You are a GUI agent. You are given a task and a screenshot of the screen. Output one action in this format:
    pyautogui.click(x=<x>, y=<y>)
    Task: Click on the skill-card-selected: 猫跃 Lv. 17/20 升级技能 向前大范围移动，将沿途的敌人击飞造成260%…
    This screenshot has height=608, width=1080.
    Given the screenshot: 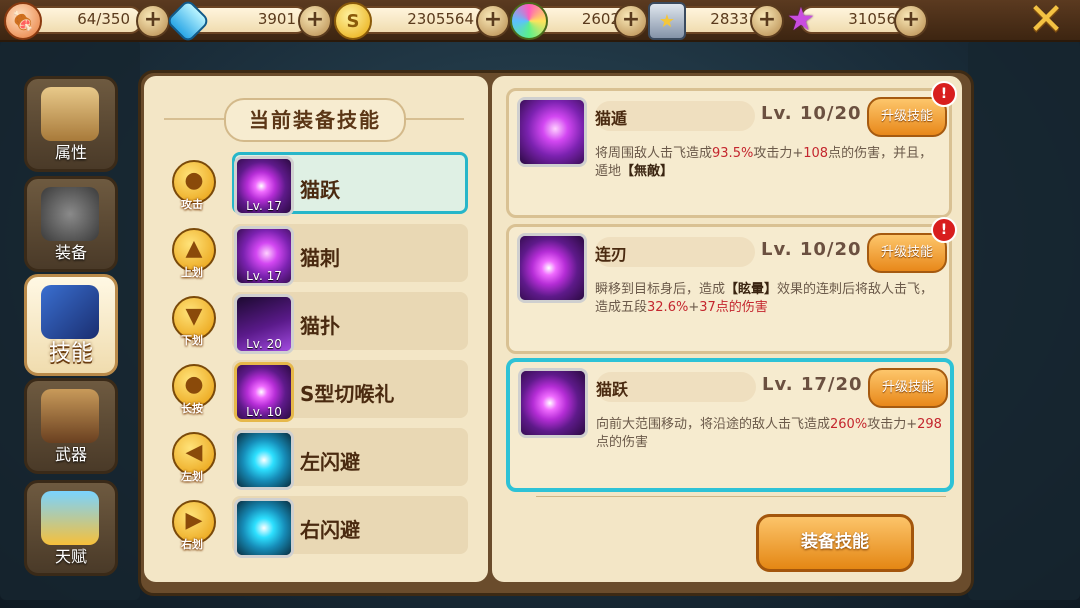 What is the action you would take?
    pyautogui.click(x=730, y=425)
    